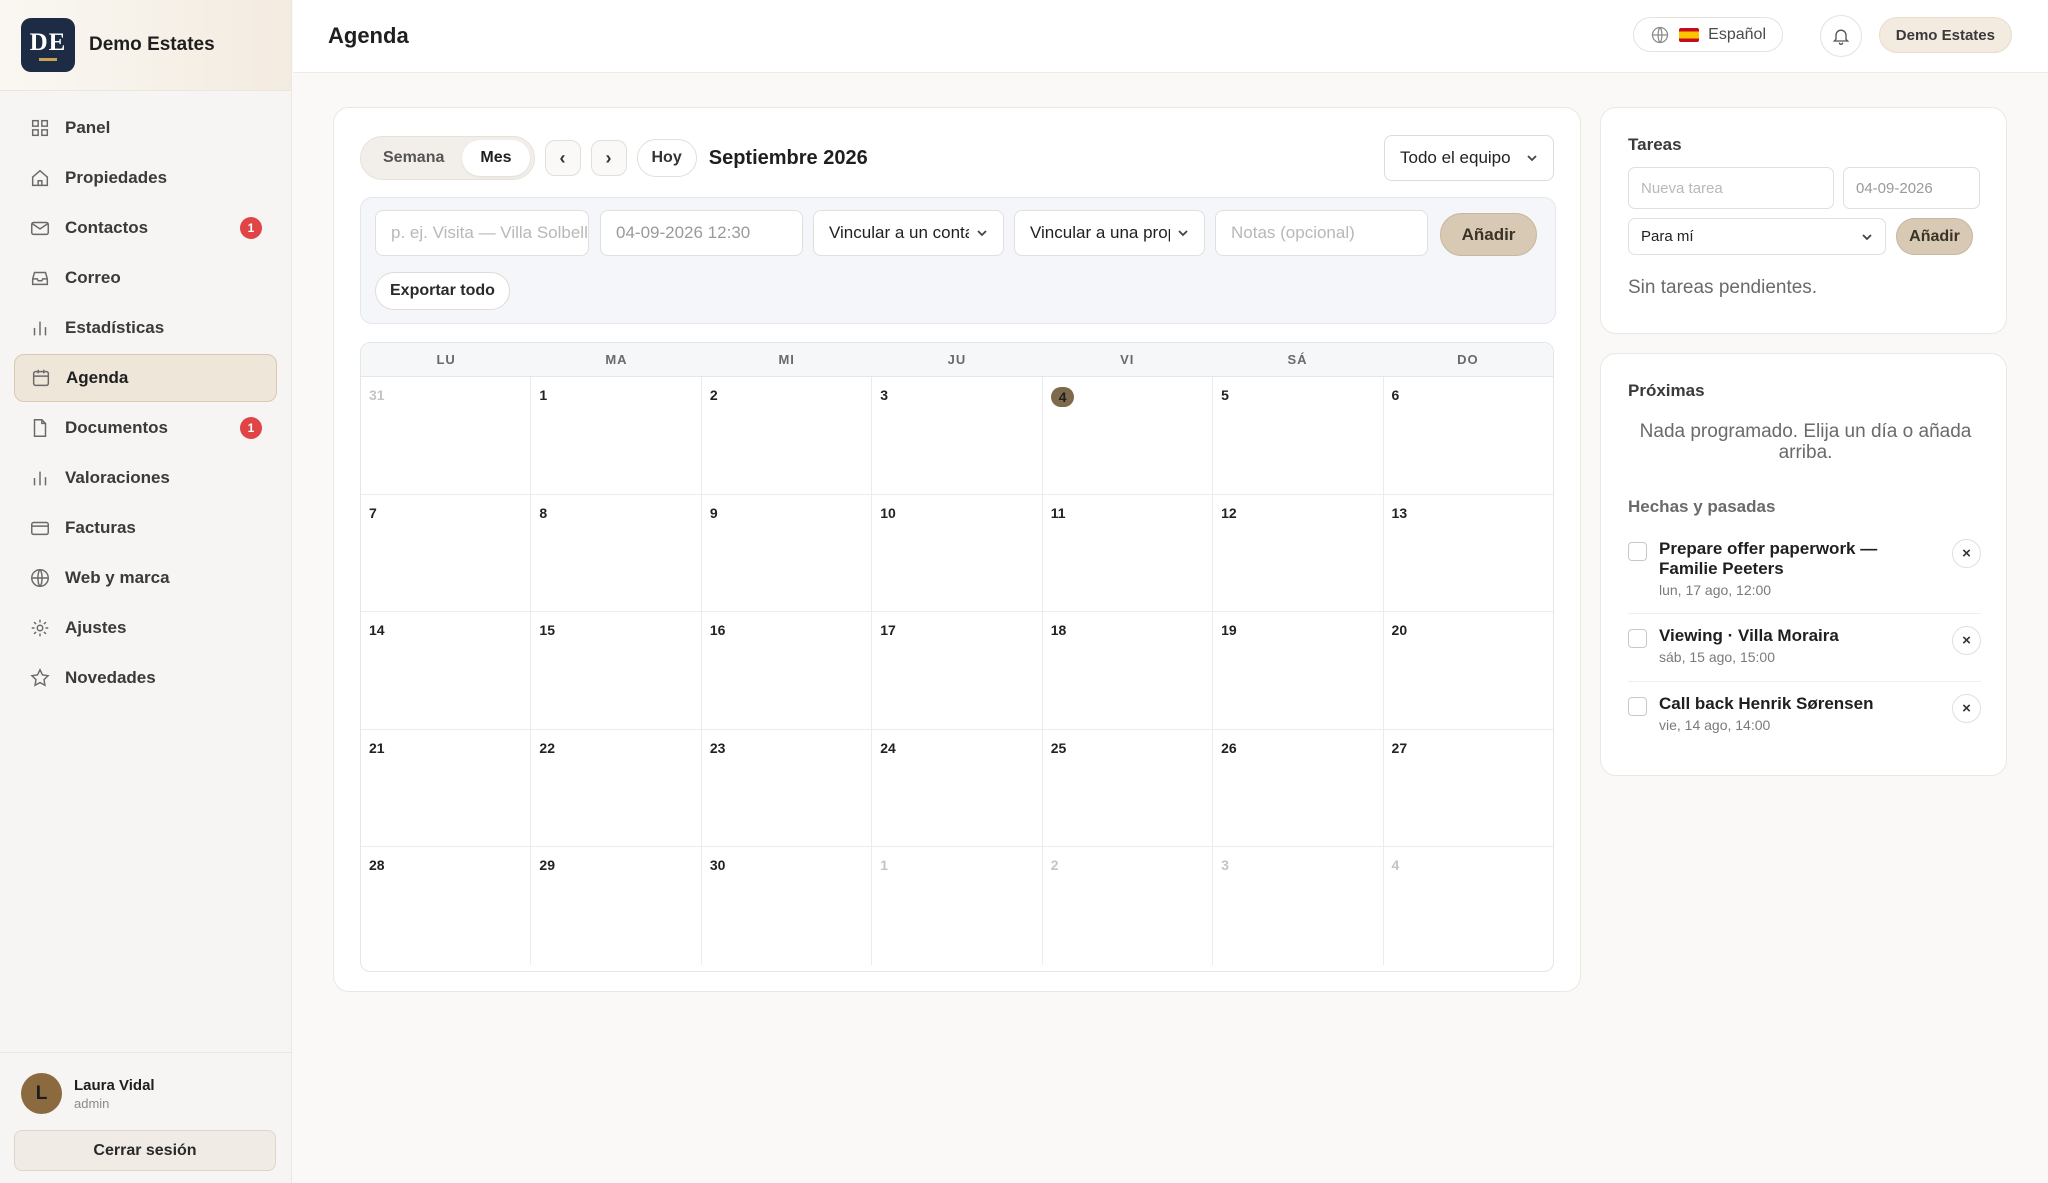 Image resolution: width=2048 pixels, height=1183 pixels. What do you see at coordinates (145, 478) in the screenshot?
I see `sidebar-item-valoraciones: Valoraciones` at bounding box center [145, 478].